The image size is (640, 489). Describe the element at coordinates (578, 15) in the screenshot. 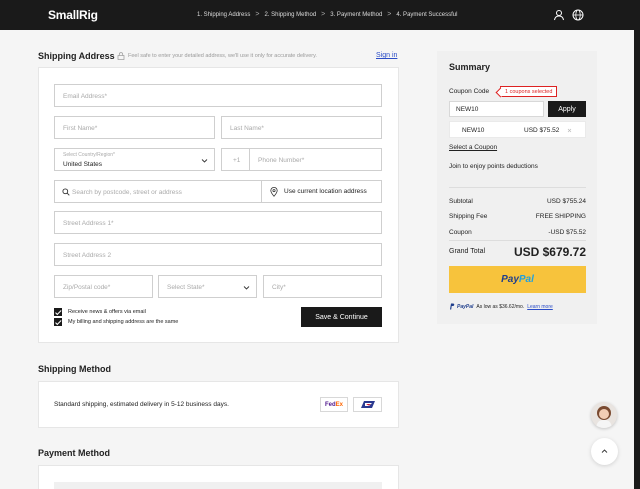

I see `globe-icon` at that location.